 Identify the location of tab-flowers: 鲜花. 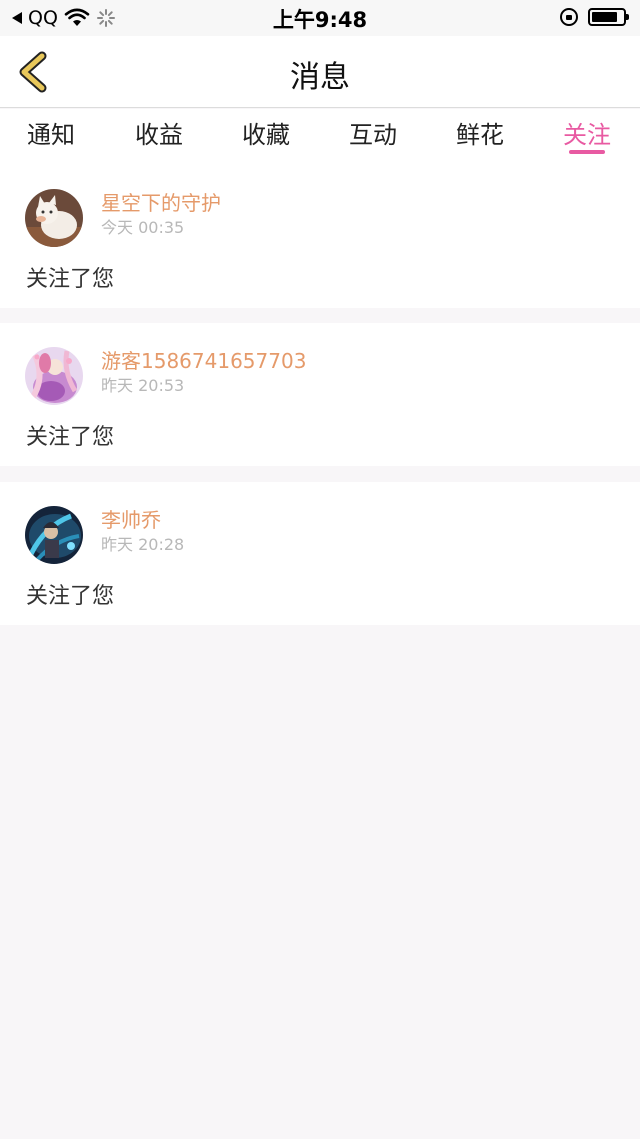
(480, 132).